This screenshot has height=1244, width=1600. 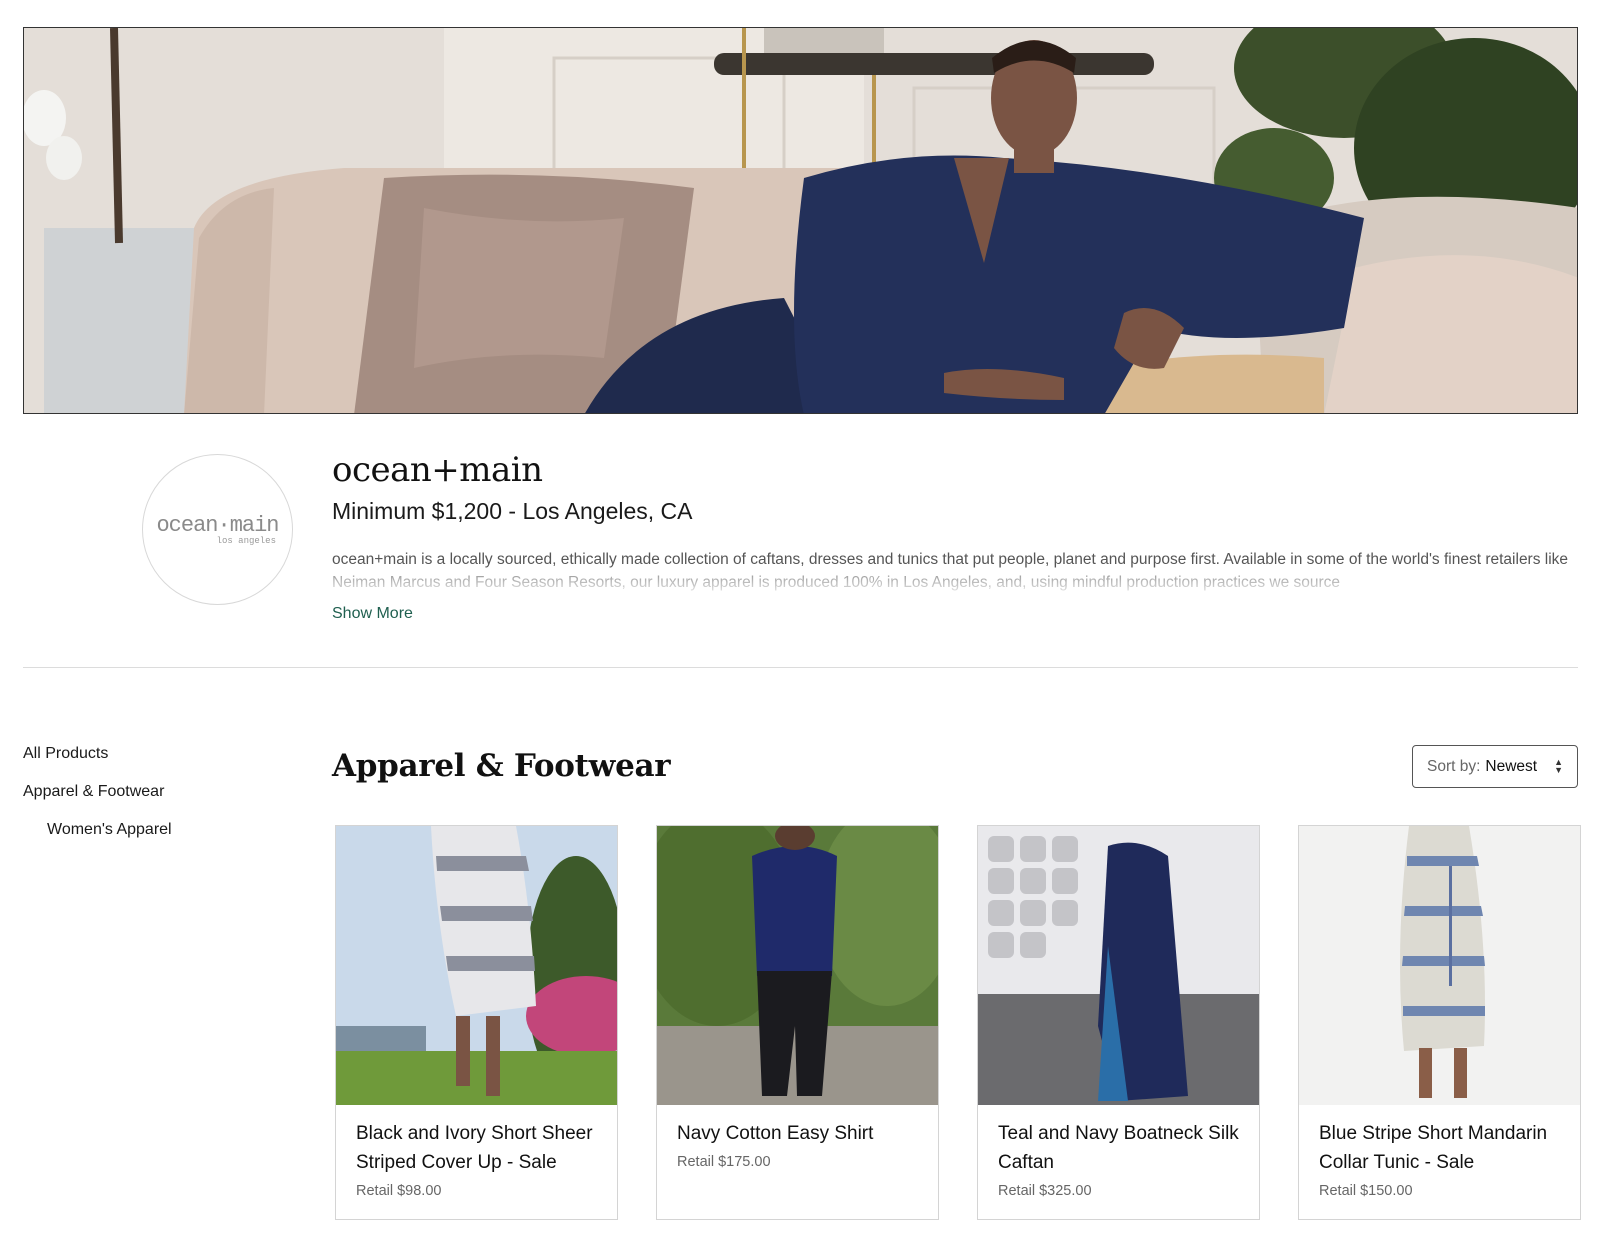 What do you see at coordinates (1454, 766) in the screenshot?
I see `sort-label: Sort by:` at bounding box center [1454, 766].